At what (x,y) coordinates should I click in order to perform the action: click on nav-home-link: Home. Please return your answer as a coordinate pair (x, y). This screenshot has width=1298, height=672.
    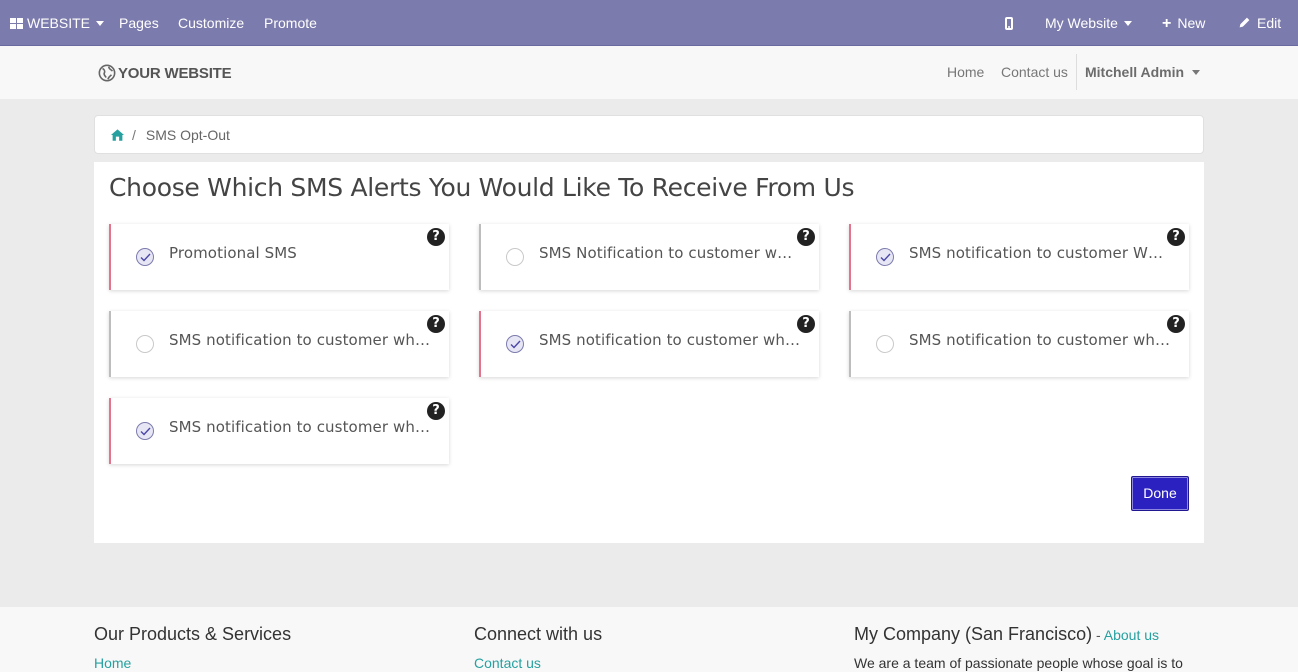
    Looking at the image, I should click on (965, 72).